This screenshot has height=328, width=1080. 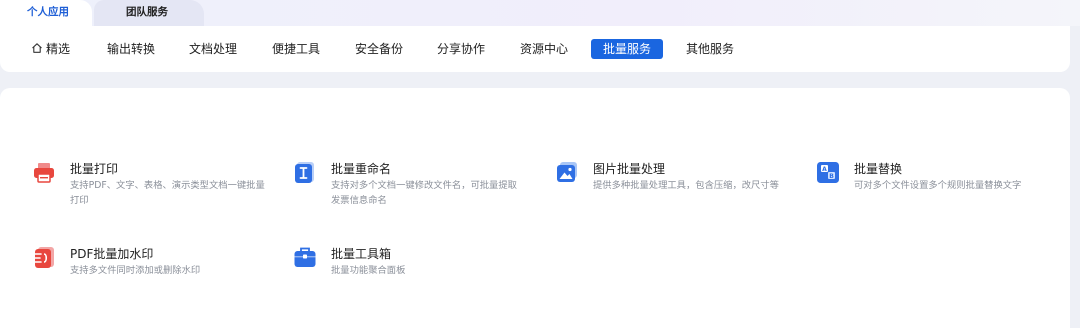 I want to click on image-batch-icon, so click(x=567, y=172).